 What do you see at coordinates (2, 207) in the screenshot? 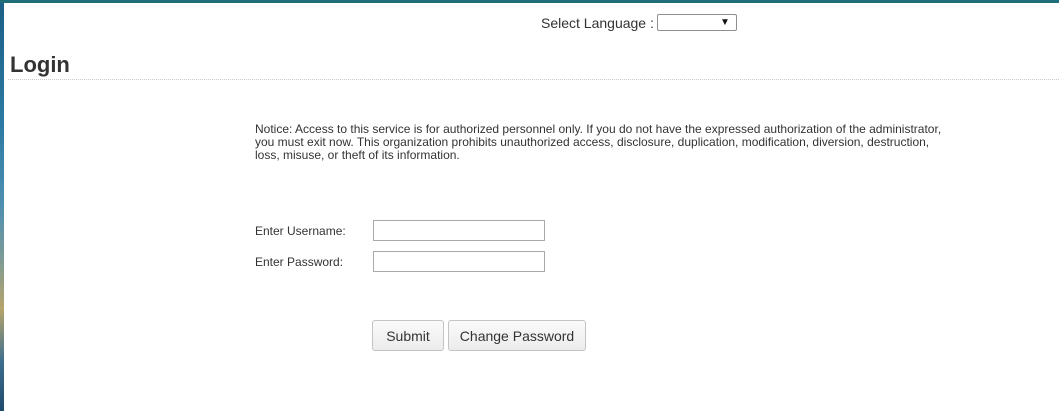
I see `left-background-strip` at bounding box center [2, 207].